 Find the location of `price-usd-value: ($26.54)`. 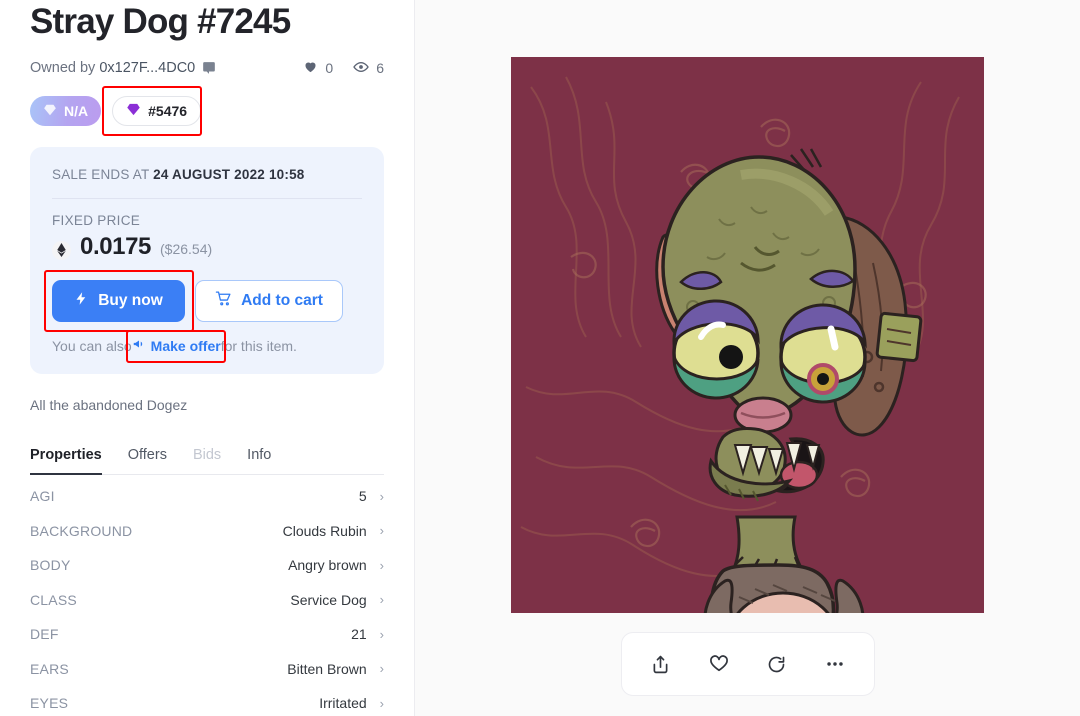

price-usd-value: ($26.54) is located at coordinates (186, 249).